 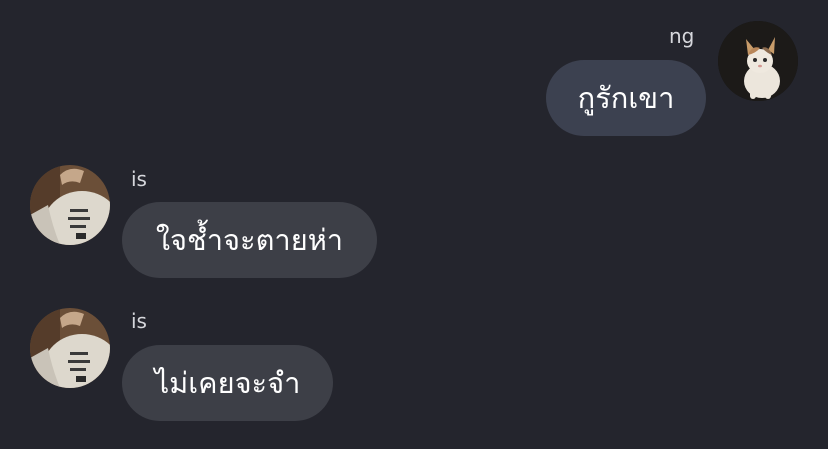 I want to click on message-text: ใจช้ำจะตายห่า, so click(x=249, y=240).